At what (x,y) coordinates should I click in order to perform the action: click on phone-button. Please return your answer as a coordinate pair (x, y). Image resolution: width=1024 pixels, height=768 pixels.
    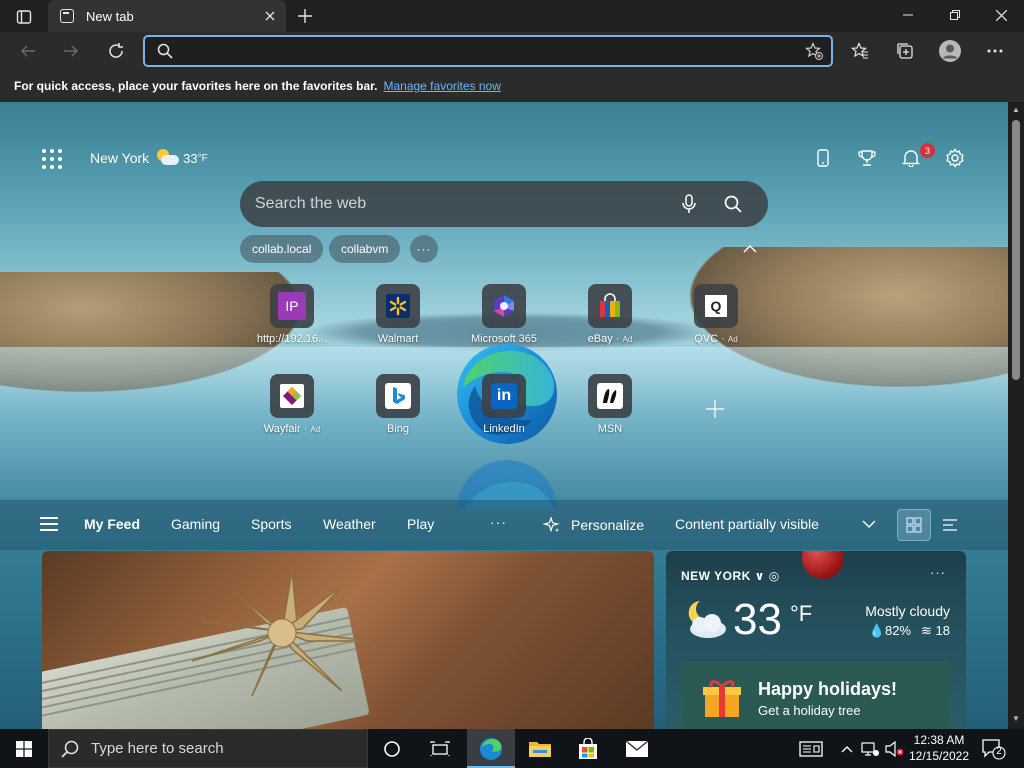
    Looking at the image, I should click on (823, 158).